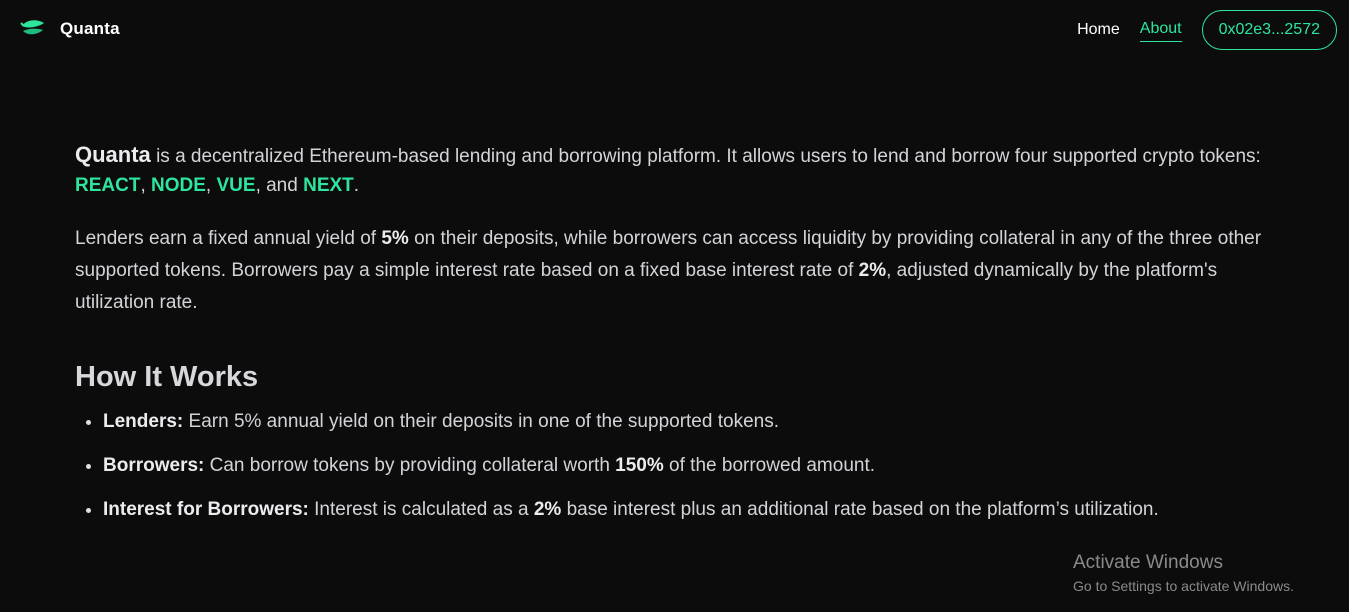 The height and width of the screenshot is (612, 1349). Describe the element at coordinates (1269, 30) in the screenshot. I see `wallet-address-button: 0x02e3...2572` at that location.